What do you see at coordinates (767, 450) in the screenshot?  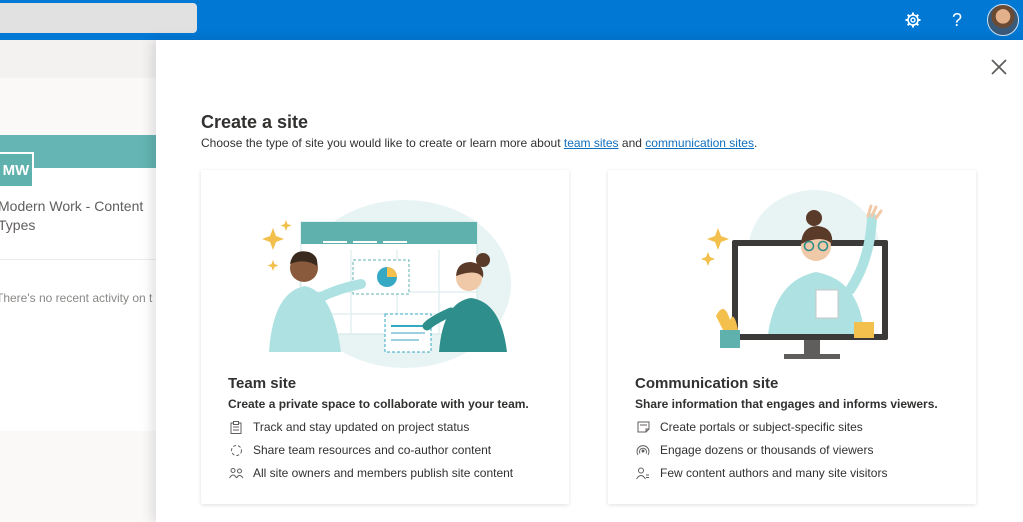 I see `comm-feature-2-text: Engage dozens or thousands of viewers` at bounding box center [767, 450].